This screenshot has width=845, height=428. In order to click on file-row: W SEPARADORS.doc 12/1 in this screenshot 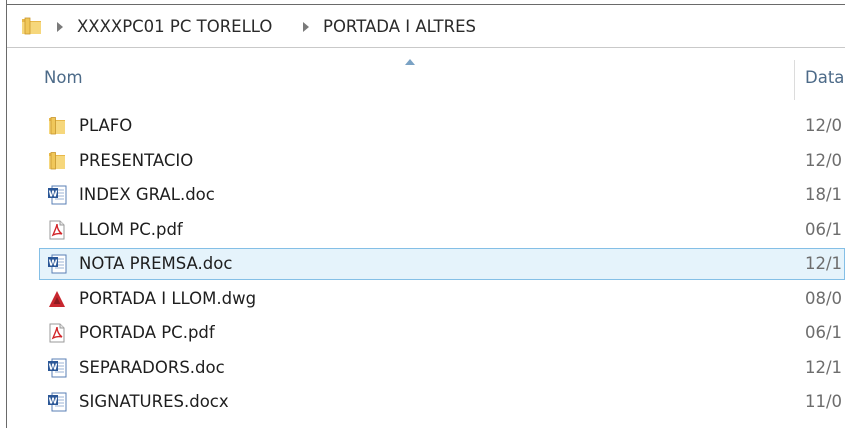, I will do `click(442, 368)`.